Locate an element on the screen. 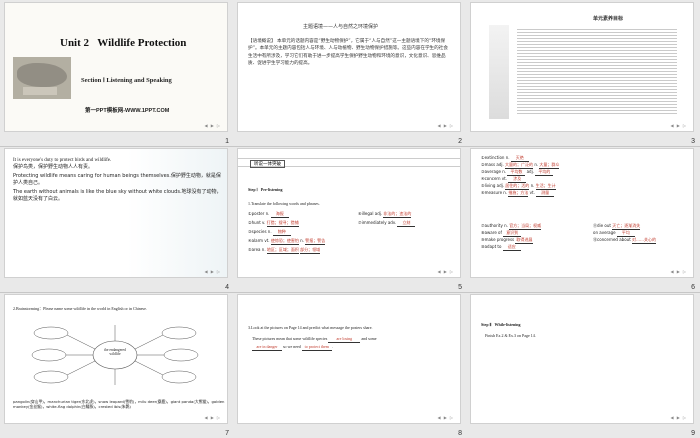 The height and width of the screenshot is (438, 700). slide-number: 2 is located at coordinates (460, 141).